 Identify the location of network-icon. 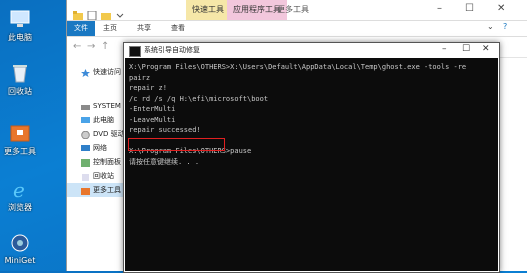
(85, 148).